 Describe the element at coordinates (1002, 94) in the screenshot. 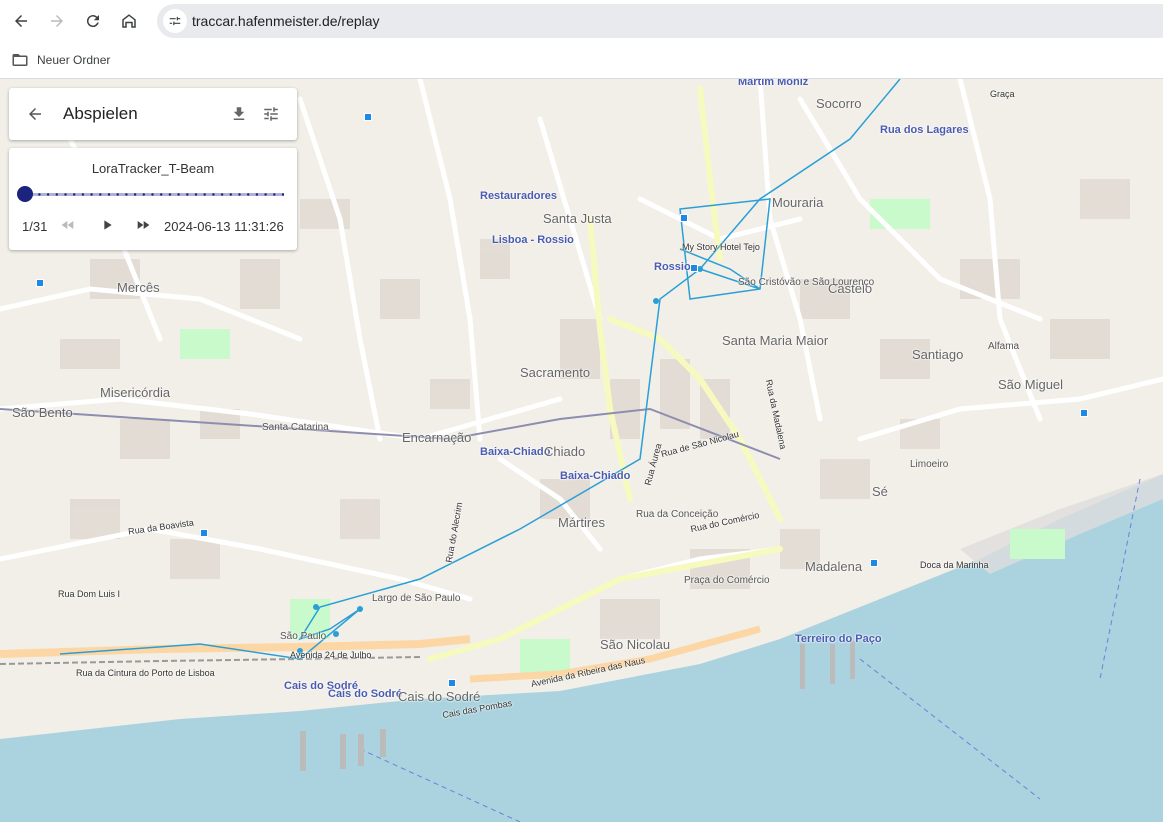

I see `map-label: Graça` at that location.